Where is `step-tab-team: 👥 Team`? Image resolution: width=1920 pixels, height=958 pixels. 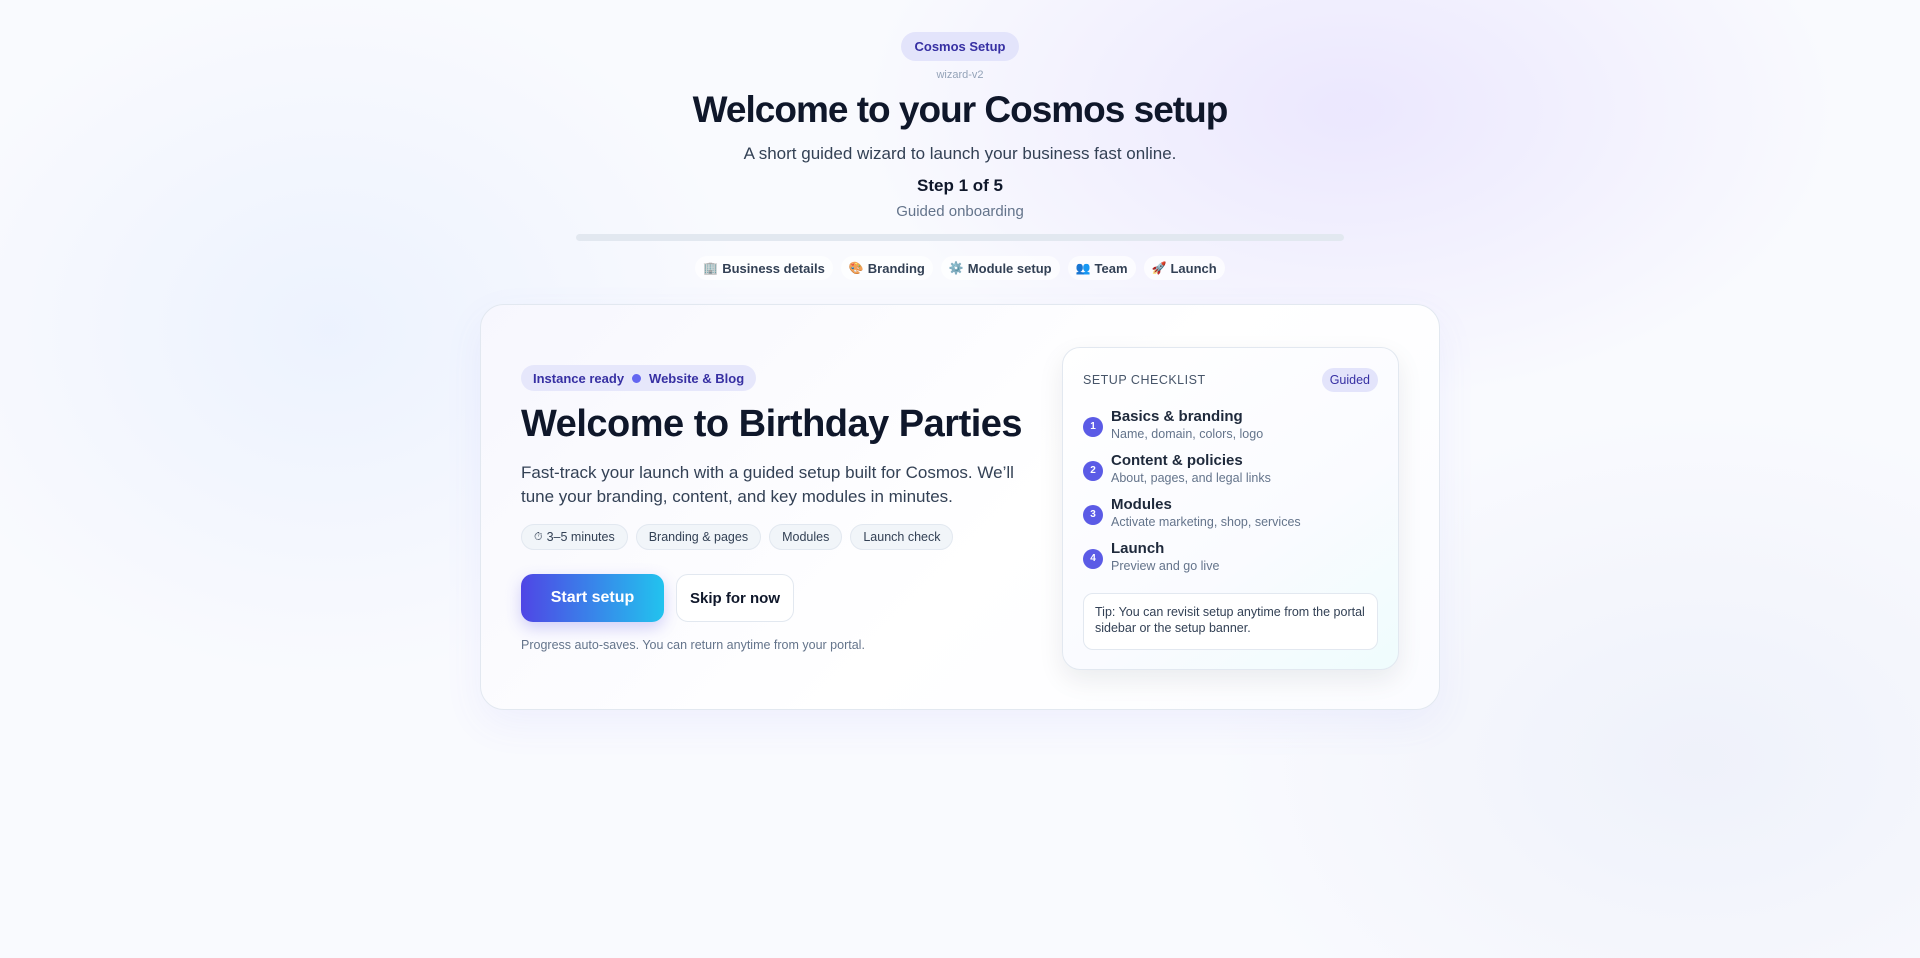 step-tab-team: 👥 Team is located at coordinates (1101, 268).